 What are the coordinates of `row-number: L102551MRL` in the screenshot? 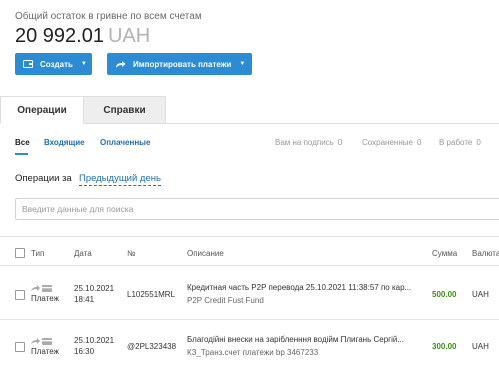 It's located at (151, 294).